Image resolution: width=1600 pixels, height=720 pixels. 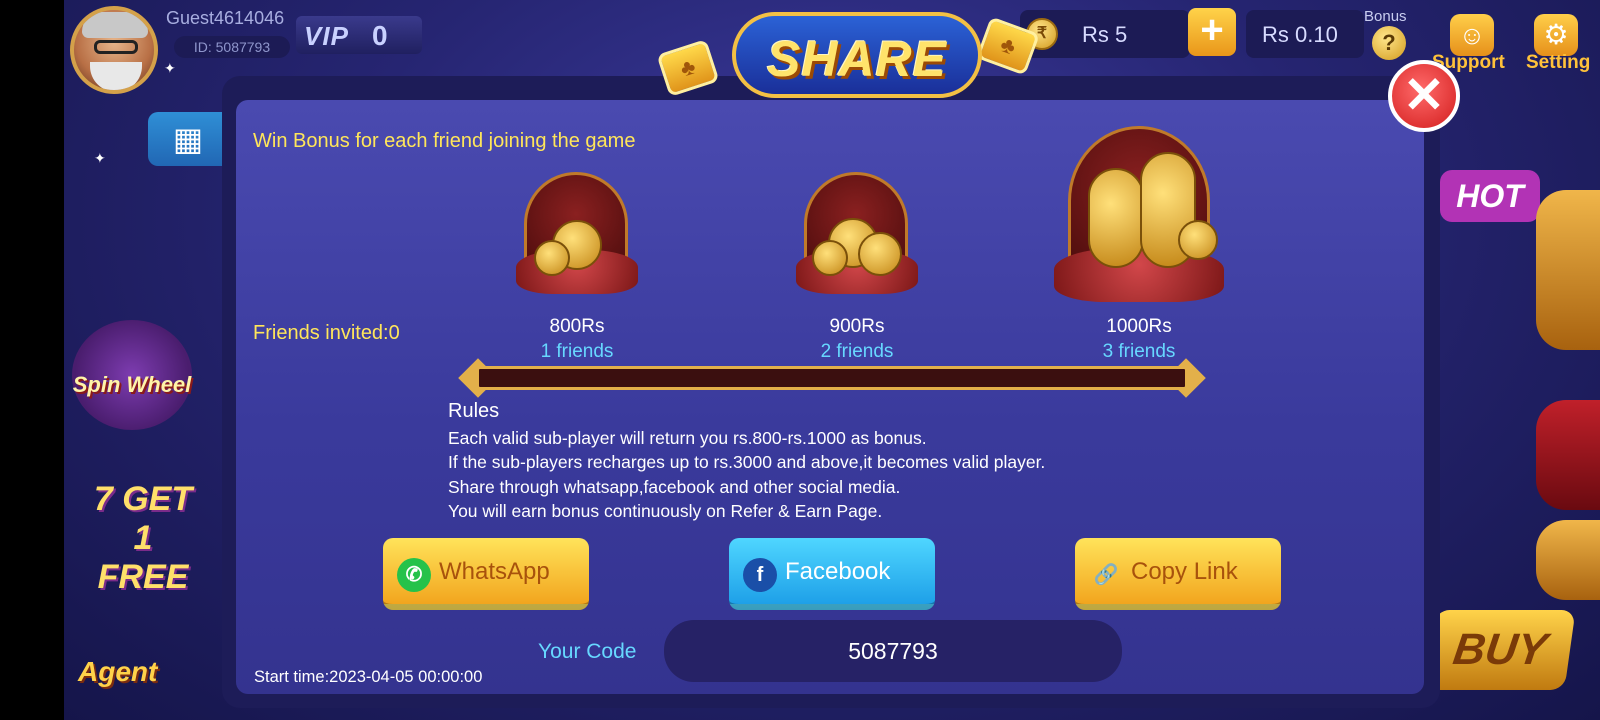 I want to click on reward-tier: 1000Rs 3 friends, so click(x=1139, y=243).